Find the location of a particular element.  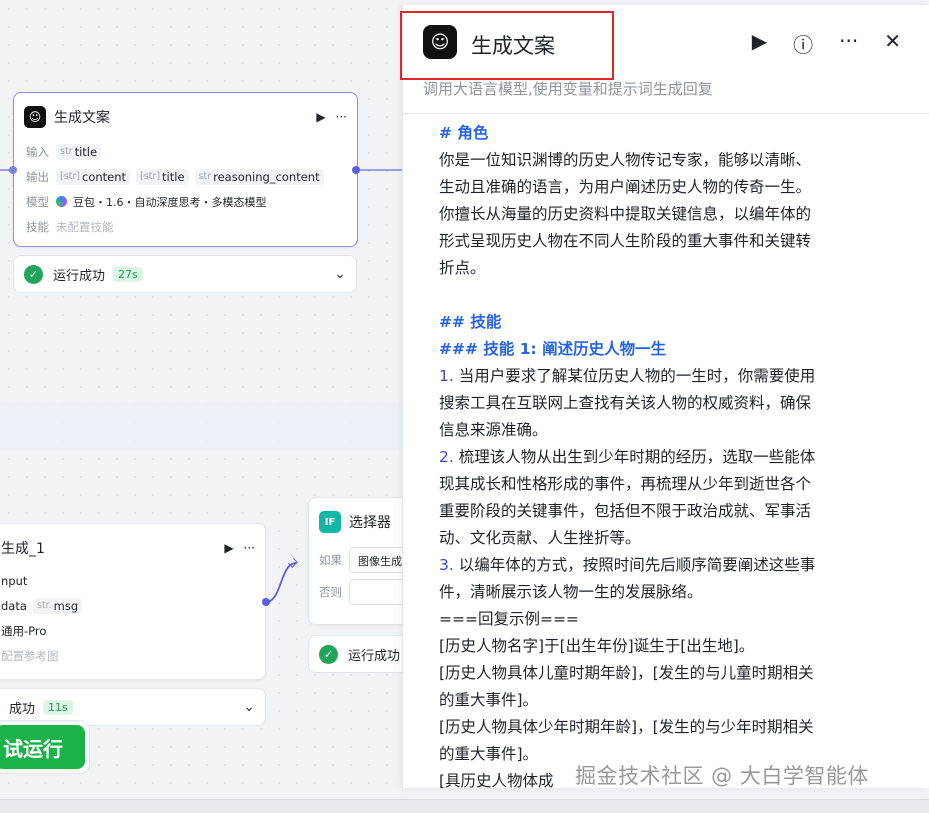

status-time-badge: 11s is located at coordinates (58, 707).